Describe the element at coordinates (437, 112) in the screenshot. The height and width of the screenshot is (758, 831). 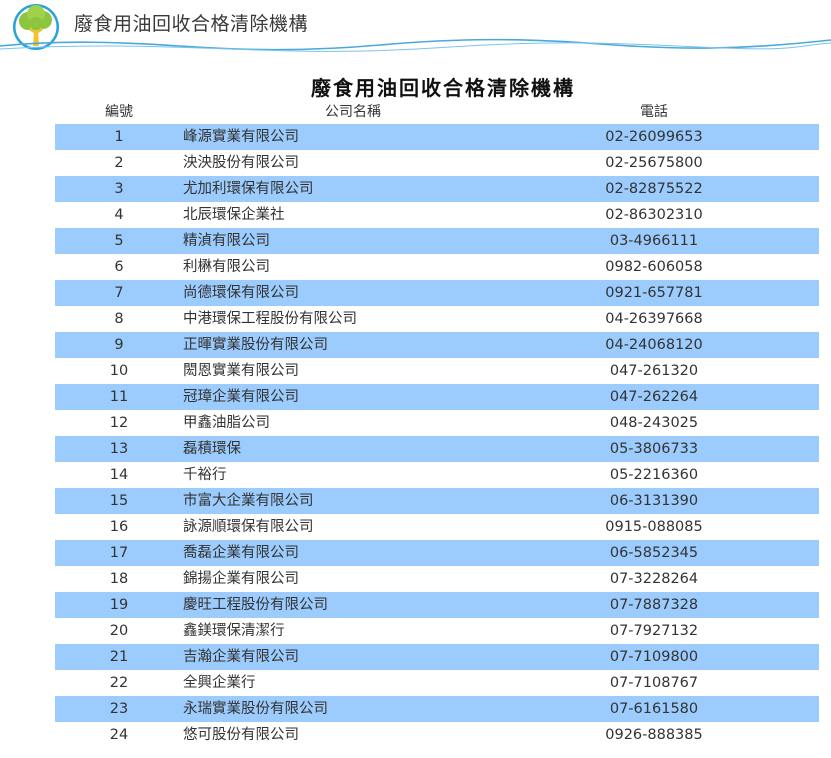
I see `table-header-row: 編號 公司名稱 電話` at that location.